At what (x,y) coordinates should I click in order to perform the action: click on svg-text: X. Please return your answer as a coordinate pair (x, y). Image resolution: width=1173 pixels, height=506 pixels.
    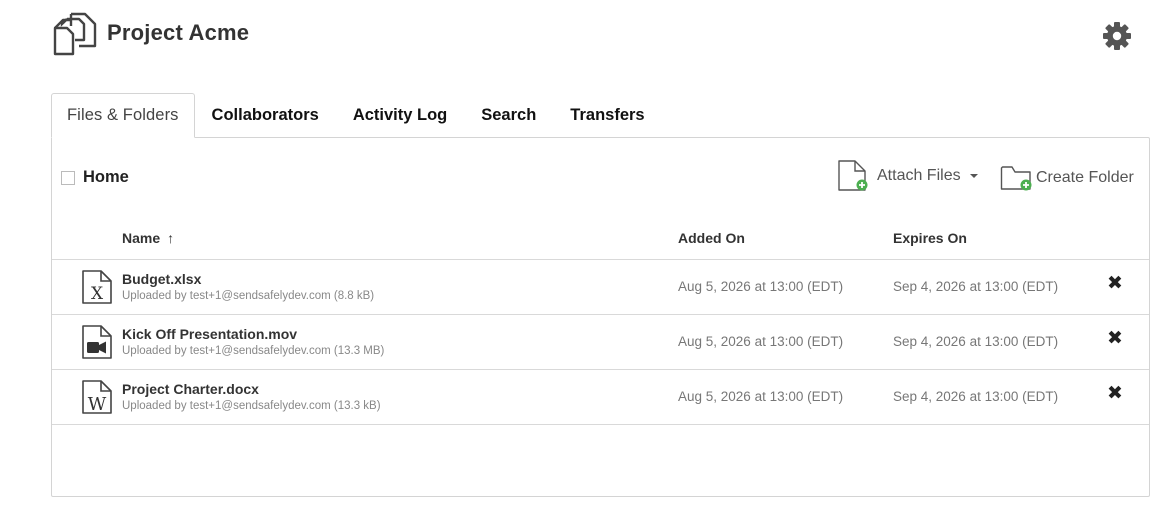
    Looking at the image, I should click on (97, 294).